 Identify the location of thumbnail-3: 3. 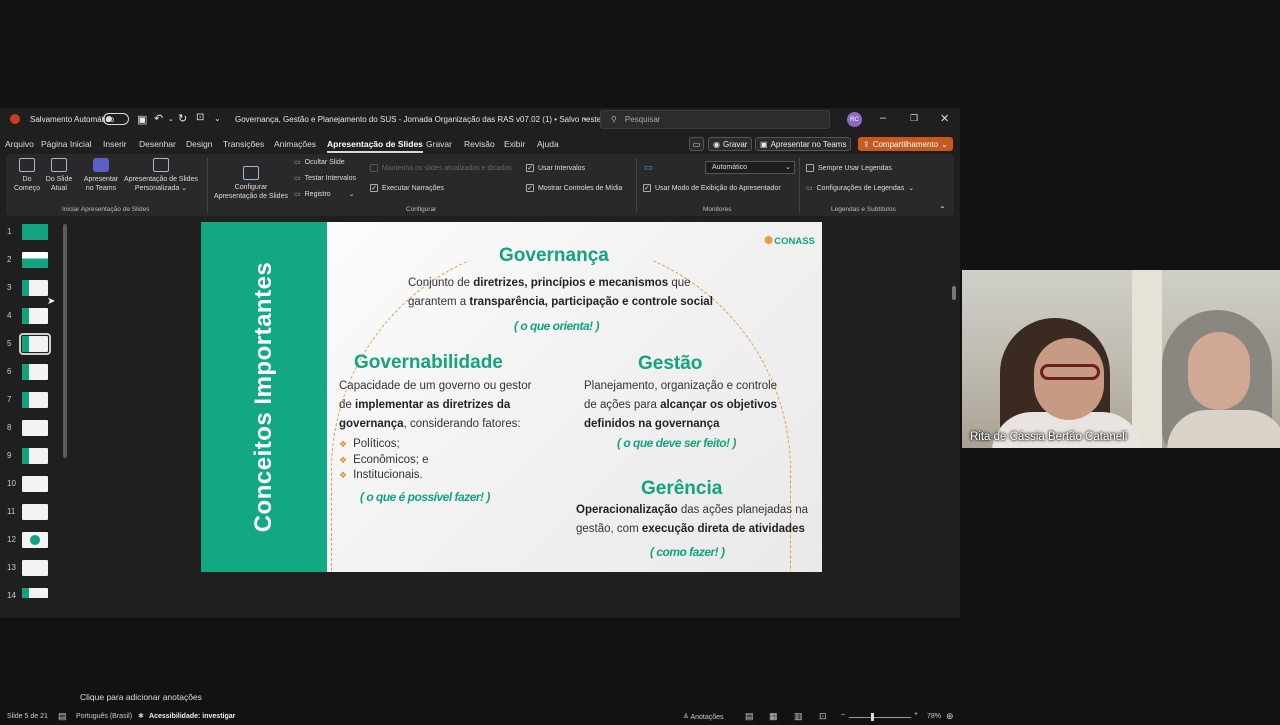
(35, 290).